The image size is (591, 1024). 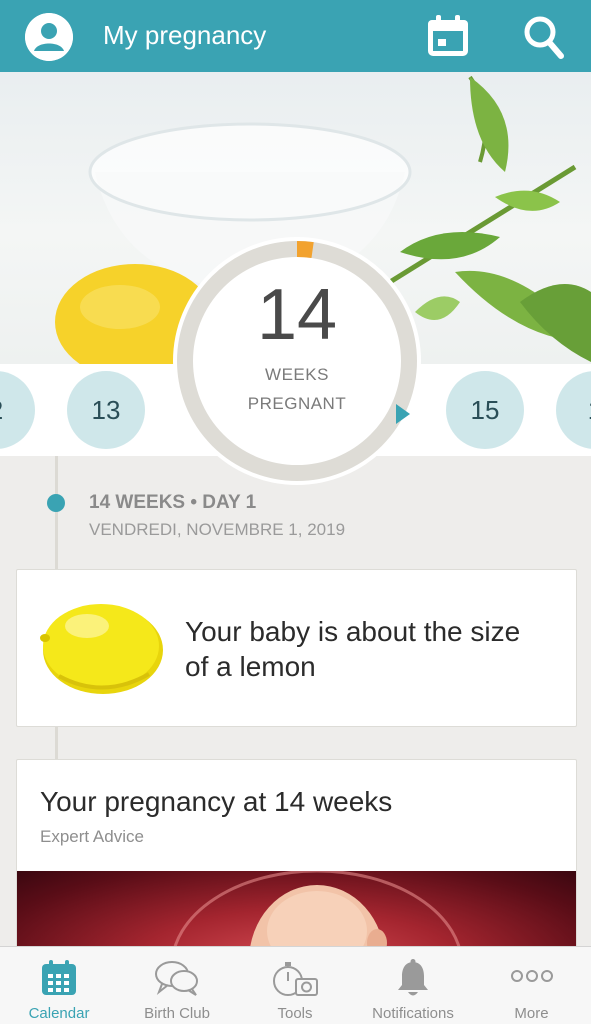 I want to click on nav-label-more: More, so click(x=531, y=1013).